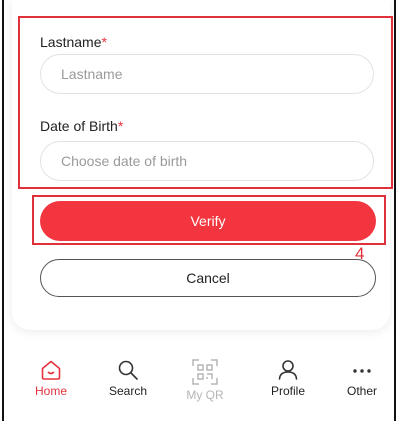 Image resolution: width=398 pixels, height=421 pixels. I want to click on nav-label-profile: Profile, so click(287, 391).